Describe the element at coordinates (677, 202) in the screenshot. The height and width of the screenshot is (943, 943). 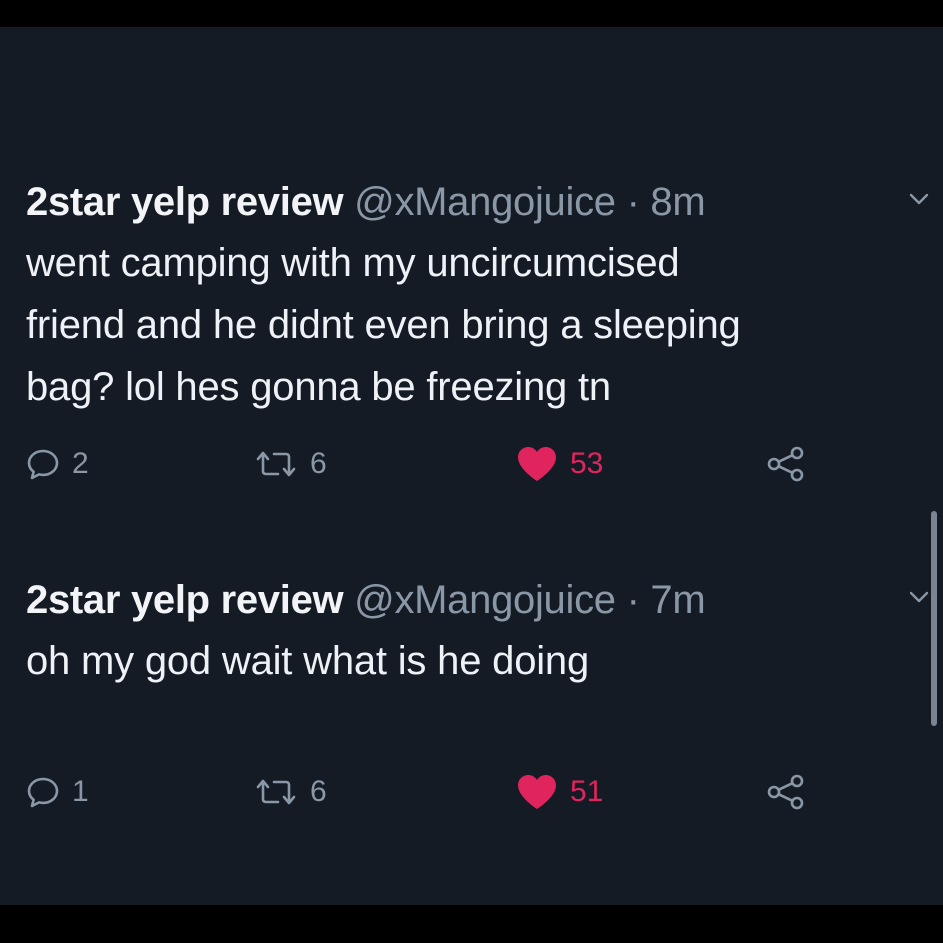
I see `timestamp: 8m` at that location.